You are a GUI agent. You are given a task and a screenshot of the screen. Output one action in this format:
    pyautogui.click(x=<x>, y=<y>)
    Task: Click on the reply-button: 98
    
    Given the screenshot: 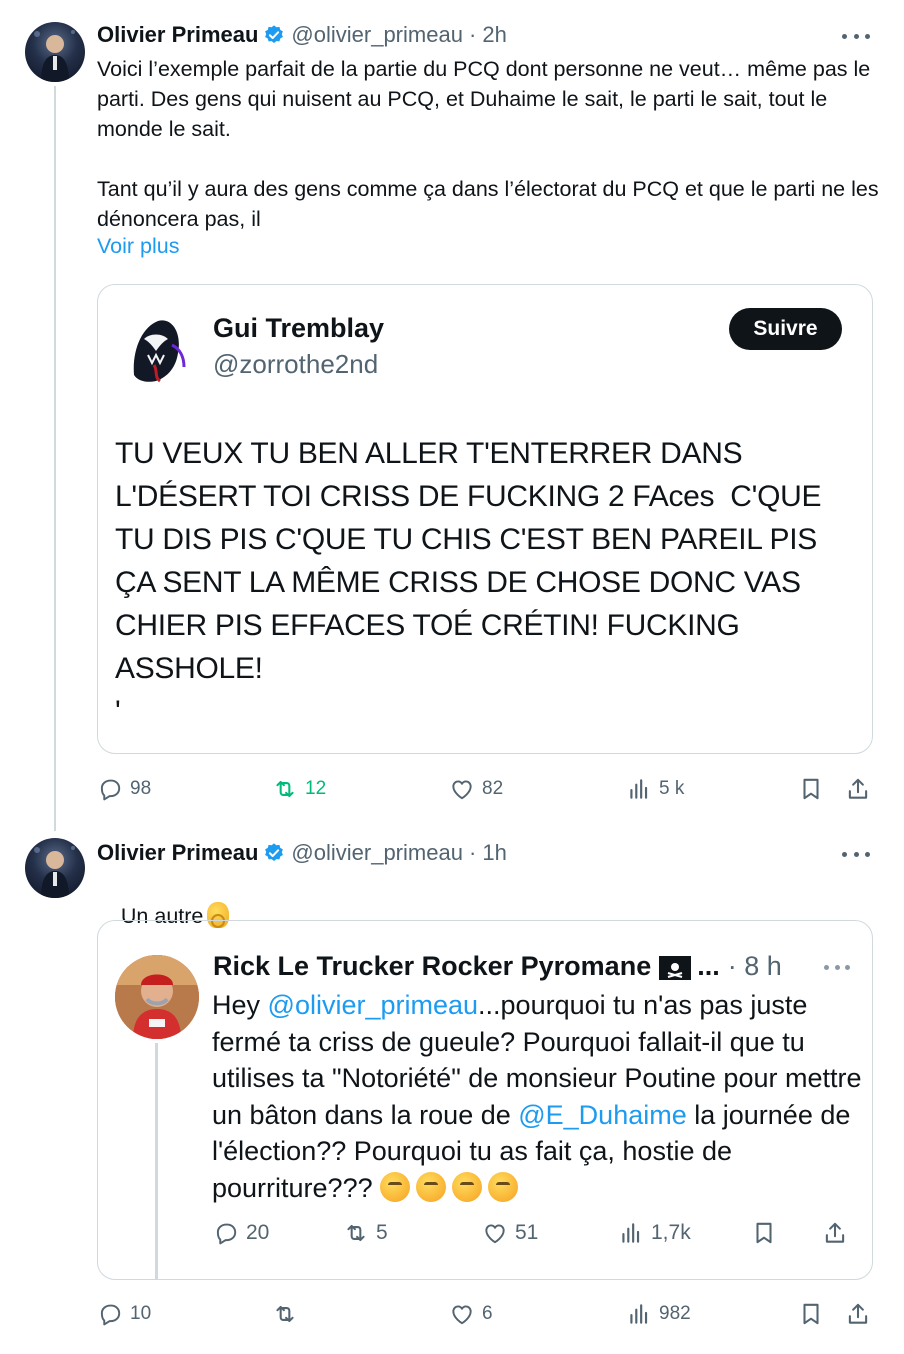 What is the action you would take?
    pyautogui.click(x=124, y=789)
    